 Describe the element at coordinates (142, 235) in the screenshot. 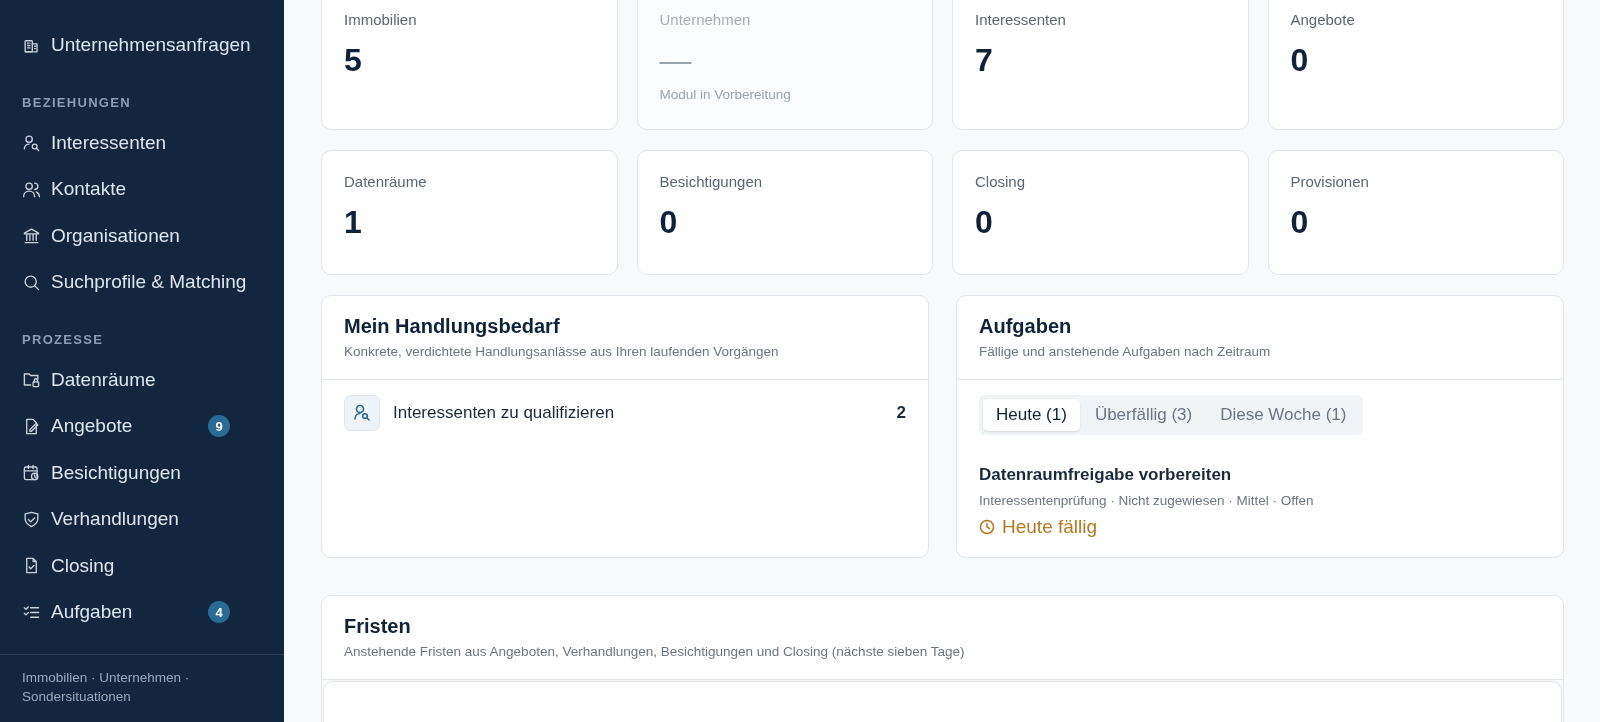

I see `sidebar-item: Organisationen` at that location.